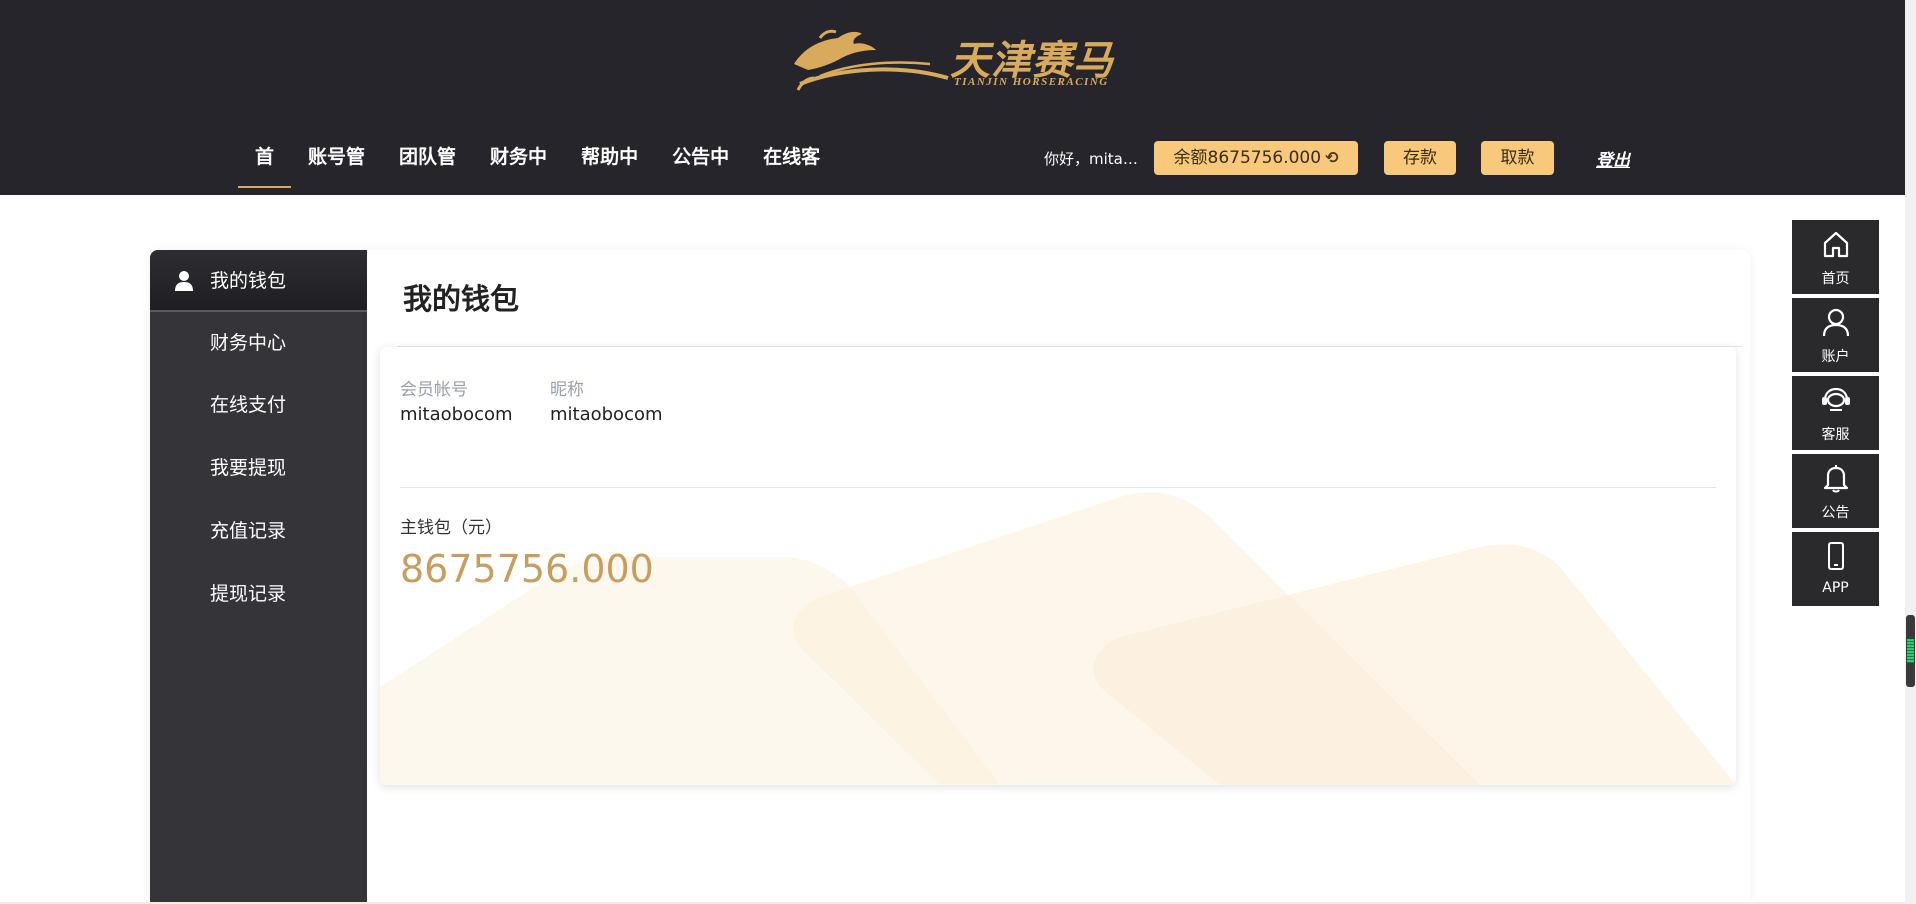 The height and width of the screenshot is (904, 1916). Describe the element at coordinates (1835, 435) in the screenshot. I see `float-item-label: 客服` at that location.